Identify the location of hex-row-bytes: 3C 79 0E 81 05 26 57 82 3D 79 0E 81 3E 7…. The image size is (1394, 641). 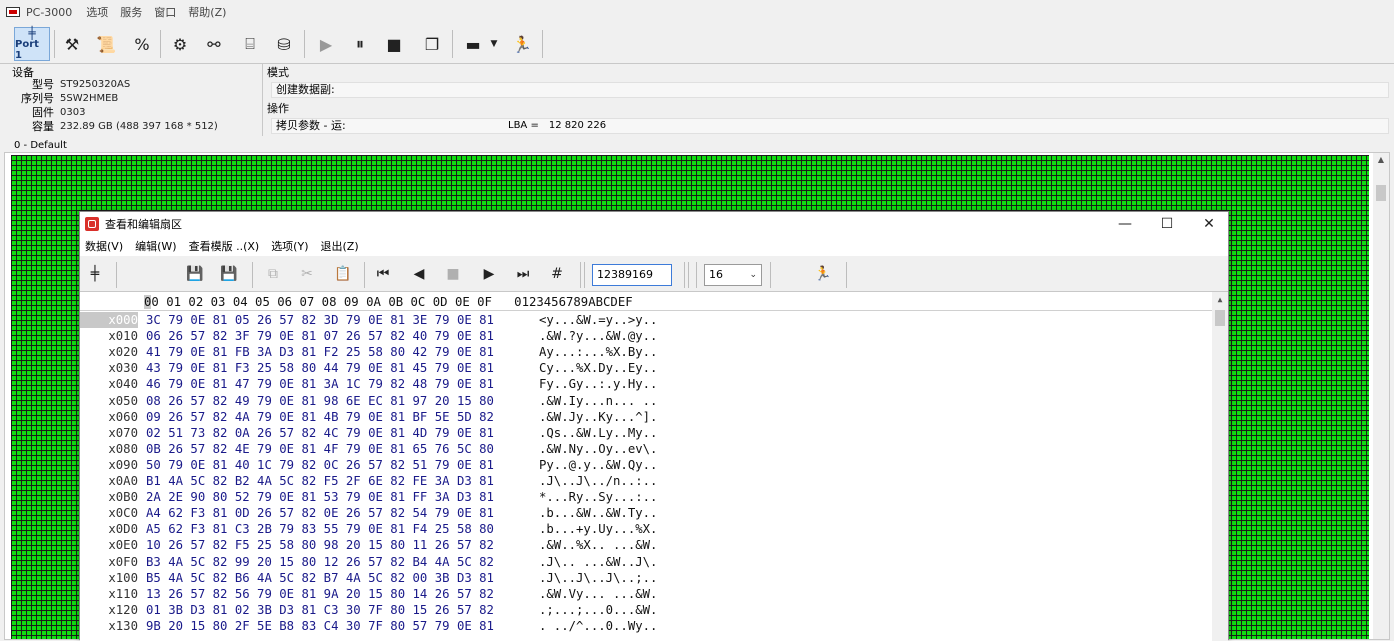
(320, 320).